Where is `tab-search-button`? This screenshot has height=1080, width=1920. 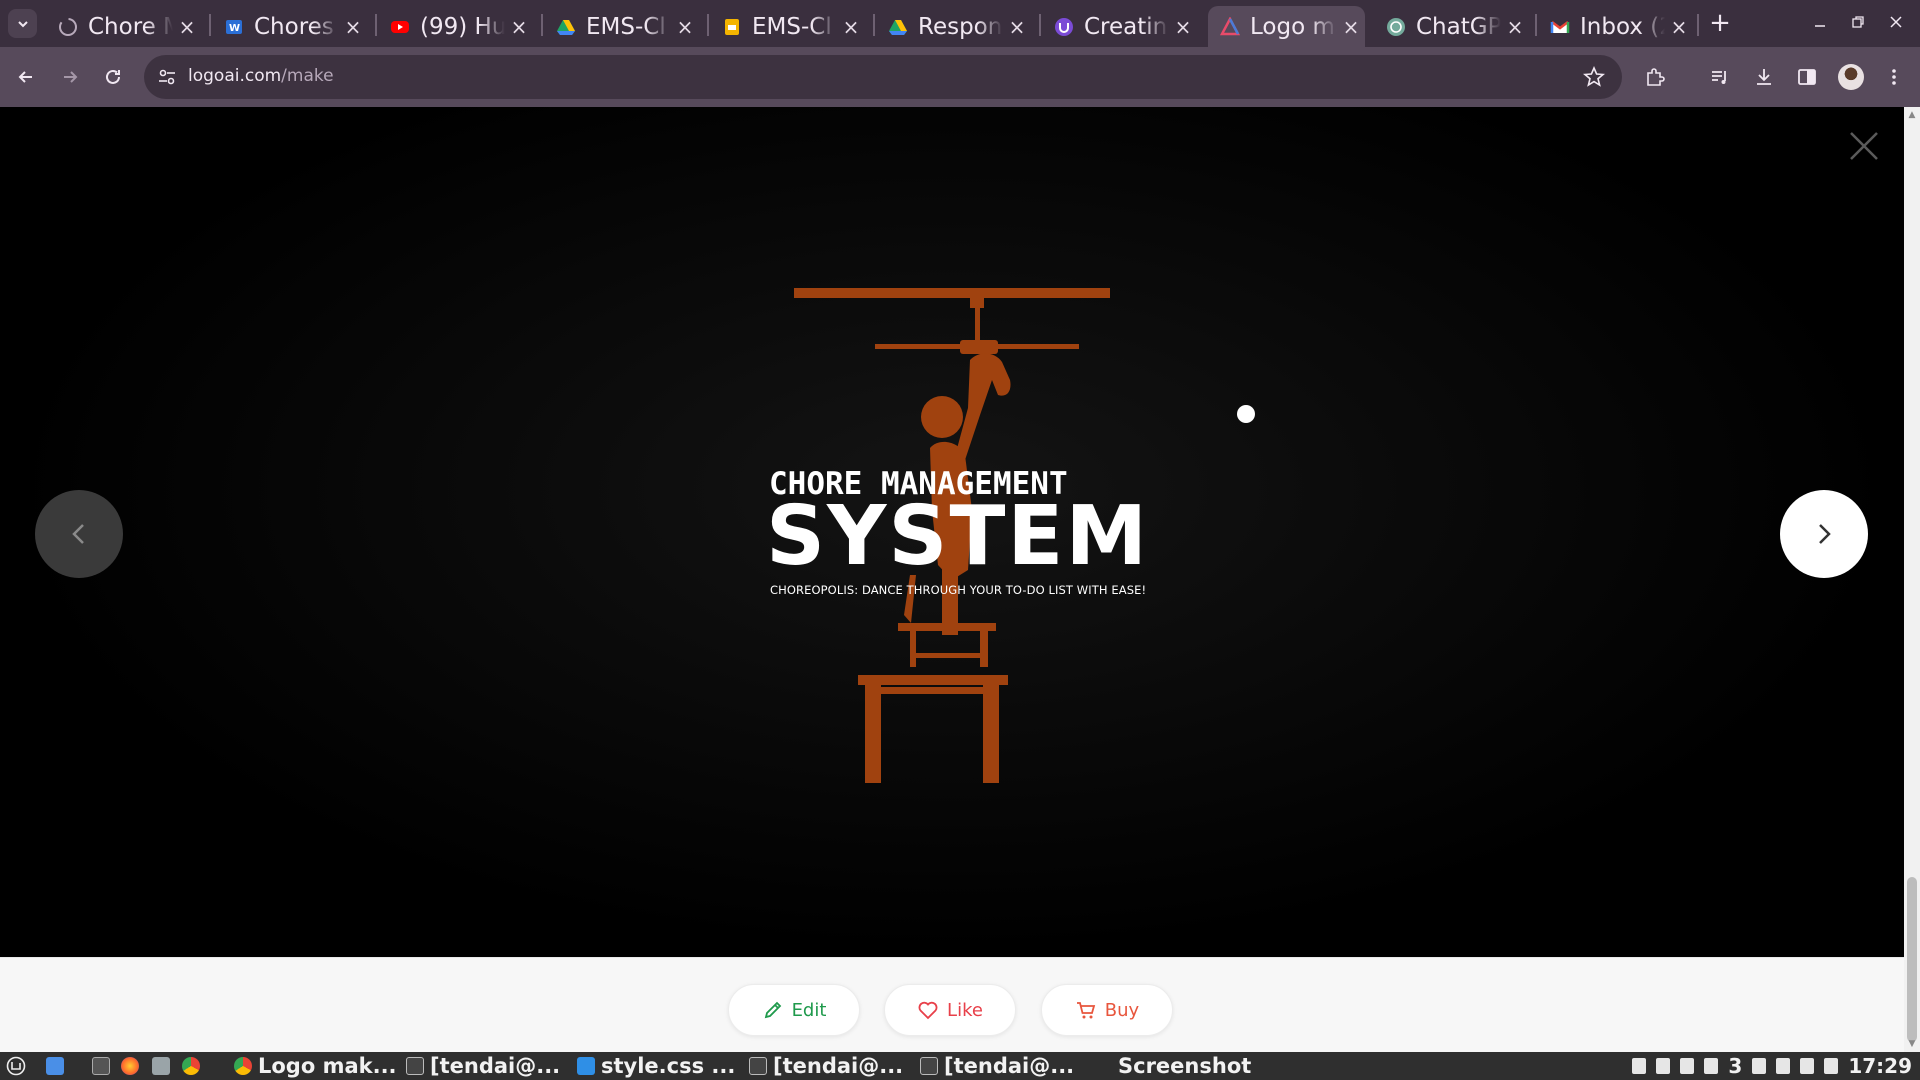 tab-search-button is located at coordinates (22, 23).